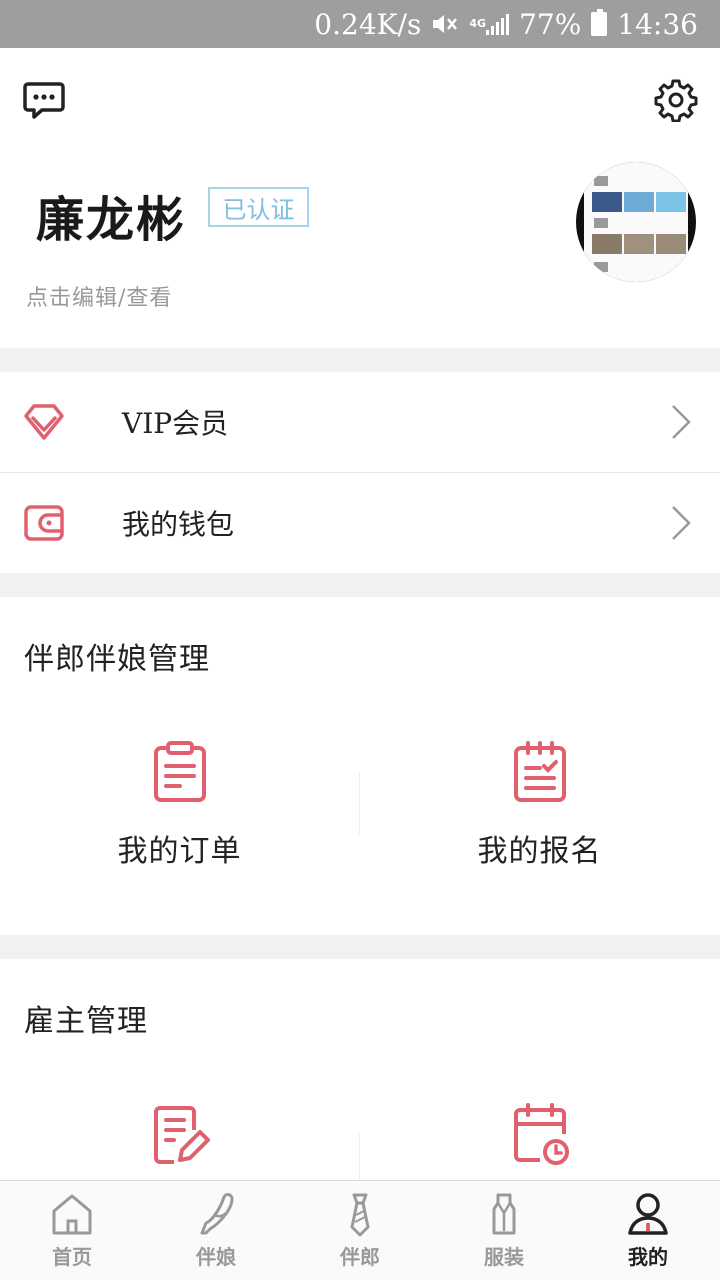  What do you see at coordinates (117, 659) in the screenshot?
I see `section-title: 伴郎伴娘管理` at bounding box center [117, 659].